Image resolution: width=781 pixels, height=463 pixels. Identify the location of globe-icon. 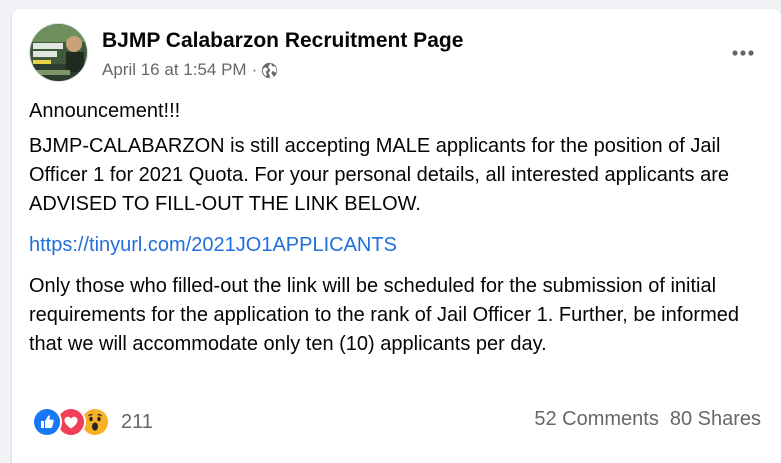
(269, 70).